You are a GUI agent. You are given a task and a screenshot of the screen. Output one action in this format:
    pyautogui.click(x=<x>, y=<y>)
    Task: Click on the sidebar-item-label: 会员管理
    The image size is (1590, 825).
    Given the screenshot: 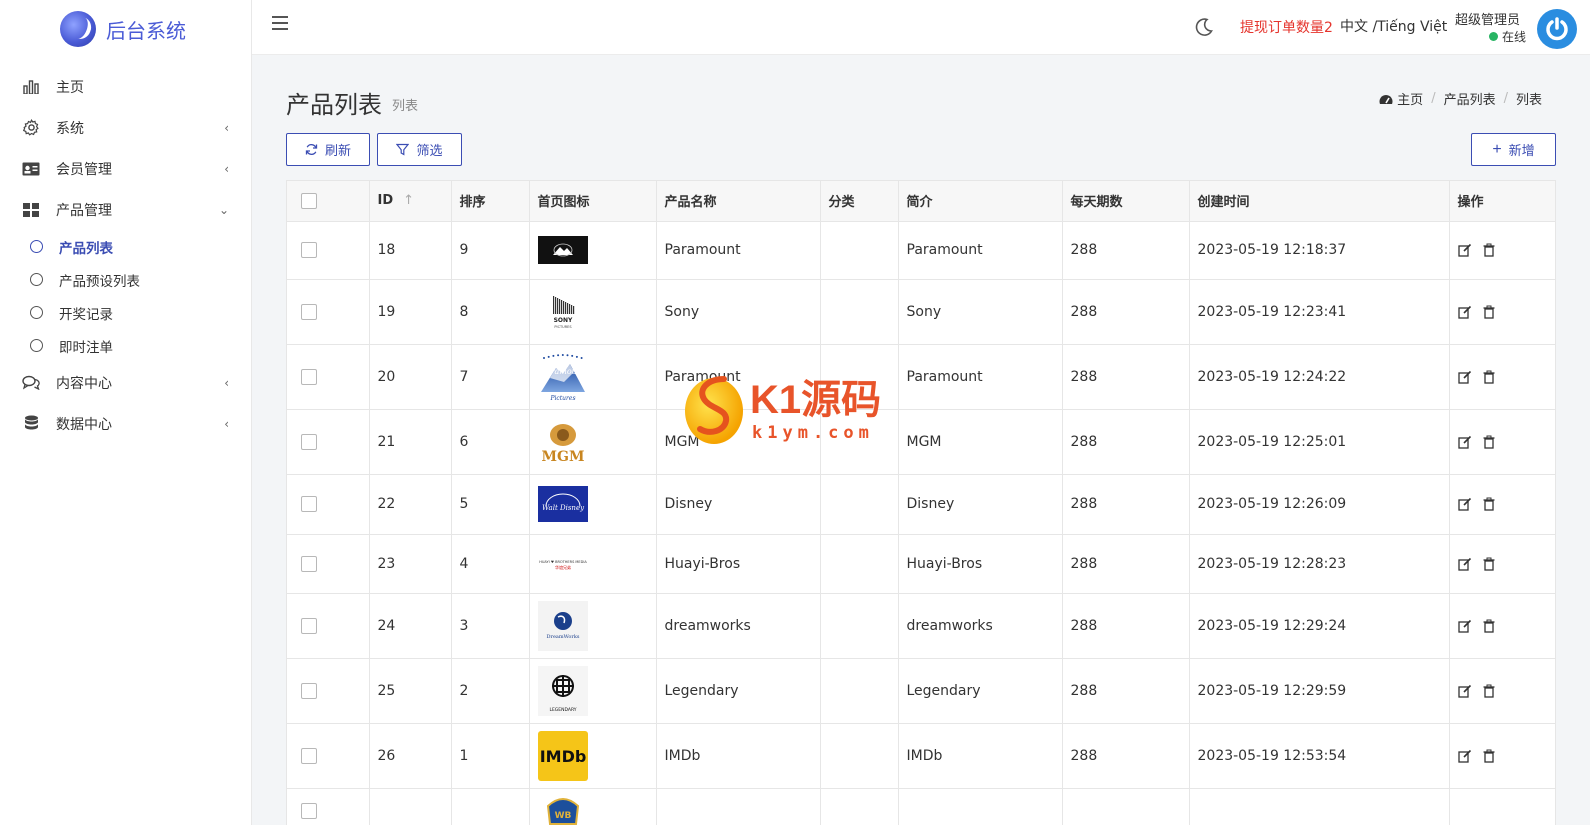 What is the action you would take?
    pyautogui.click(x=84, y=169)
    